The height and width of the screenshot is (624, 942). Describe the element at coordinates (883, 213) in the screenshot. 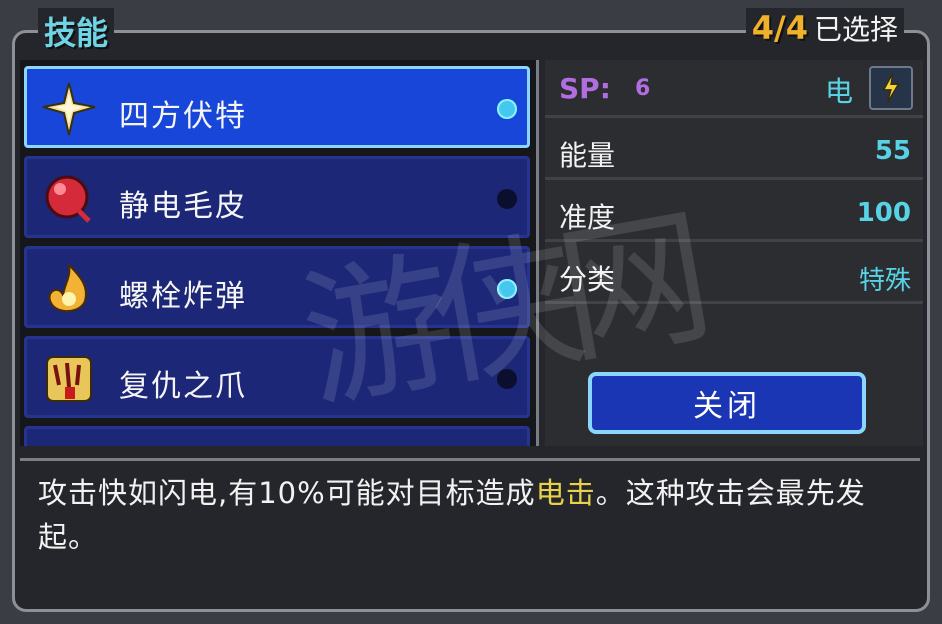

I see `stat-value: 100` at that location.